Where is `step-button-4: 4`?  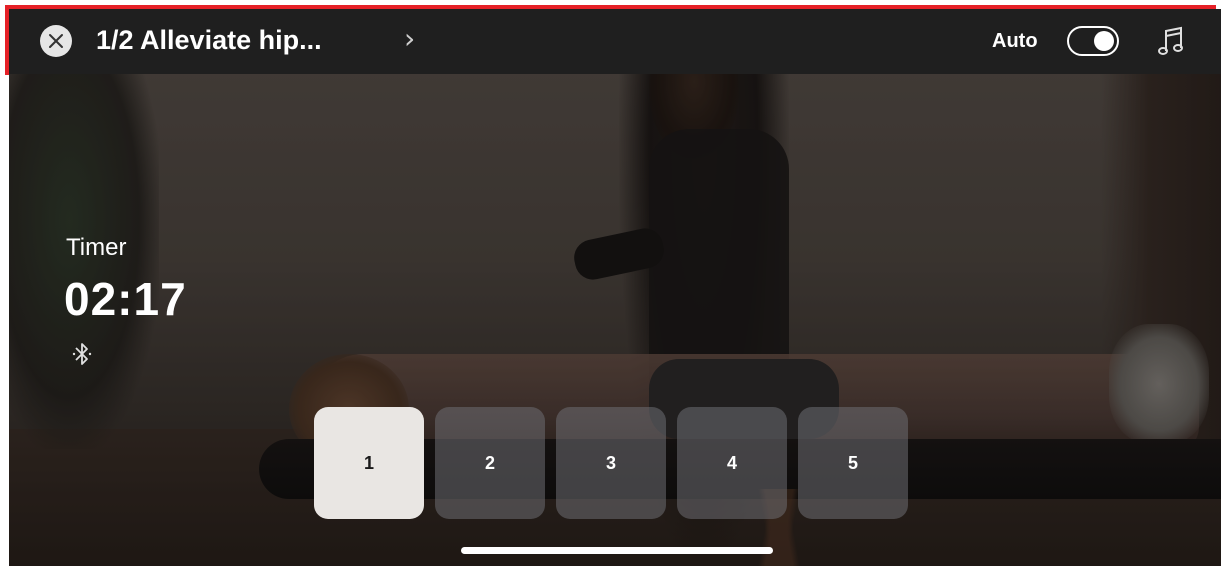
step-button-4: 4 is located at coordinates (732, 463).